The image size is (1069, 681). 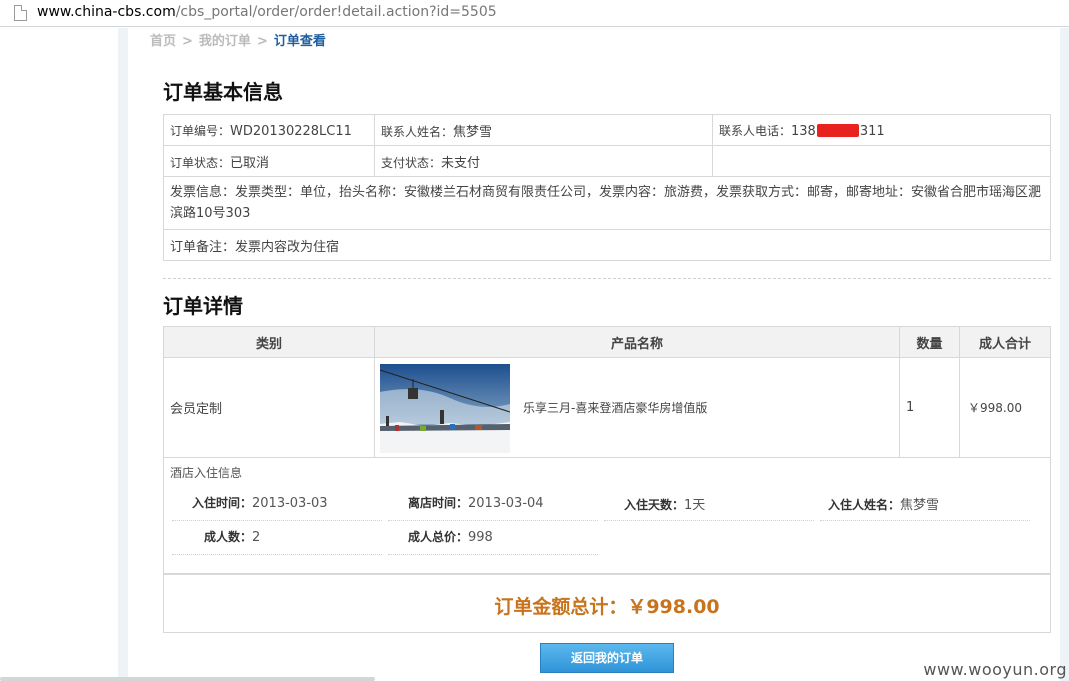 I want to click on left-margin, so click(x=59, y=354).